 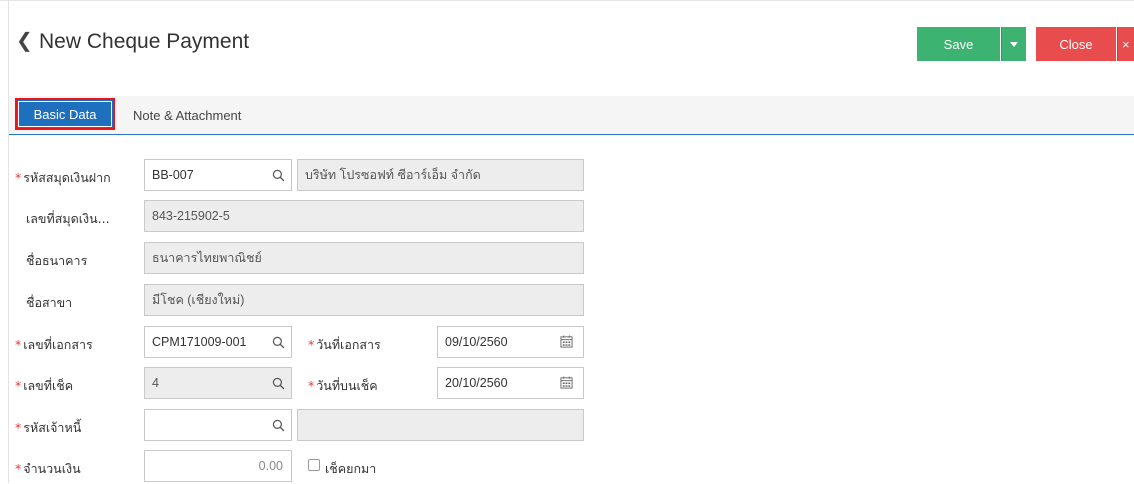 I want to click on bank-name-field: ธนาคารไทยพาณิชย์, so click(x=364, y=258).